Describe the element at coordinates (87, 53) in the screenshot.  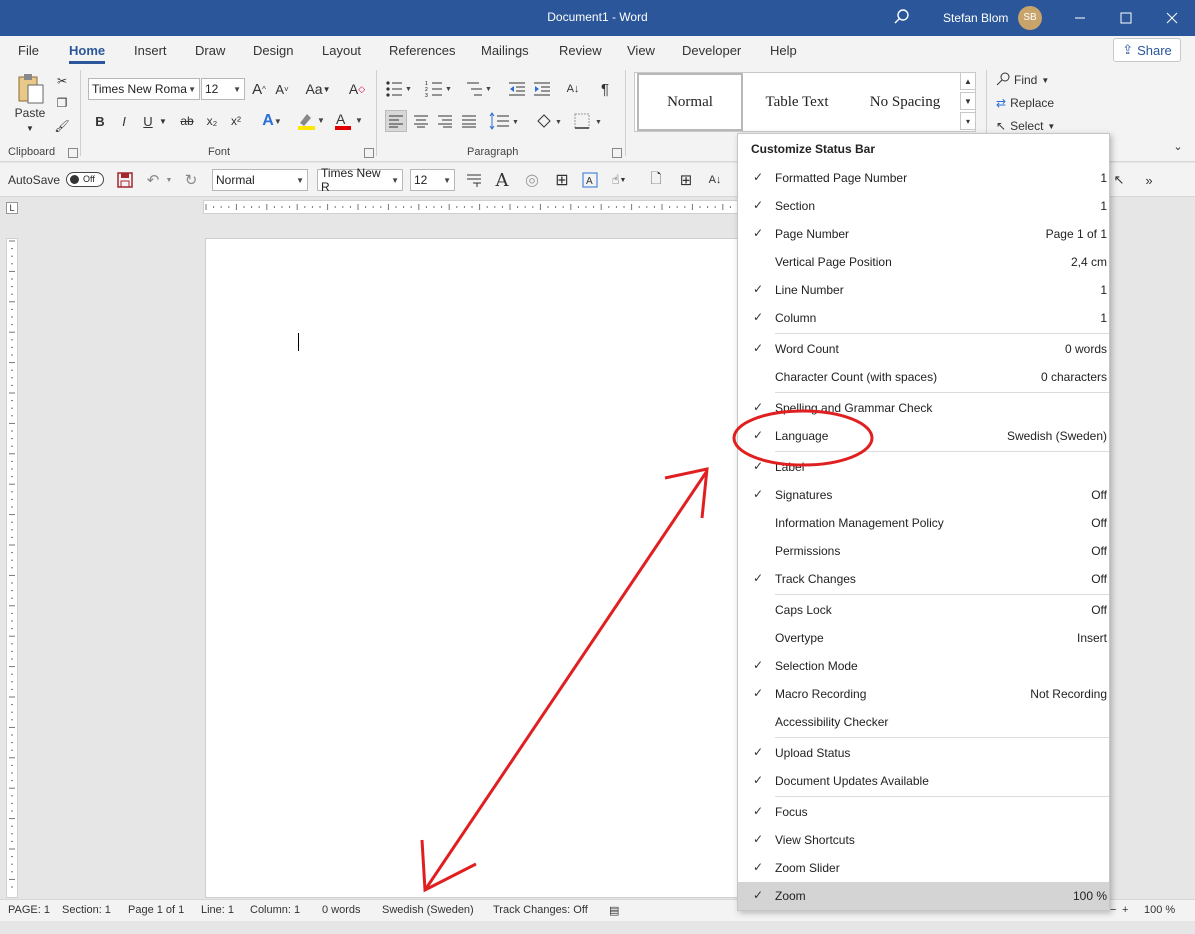
I see `tab-home: Home` at that location.